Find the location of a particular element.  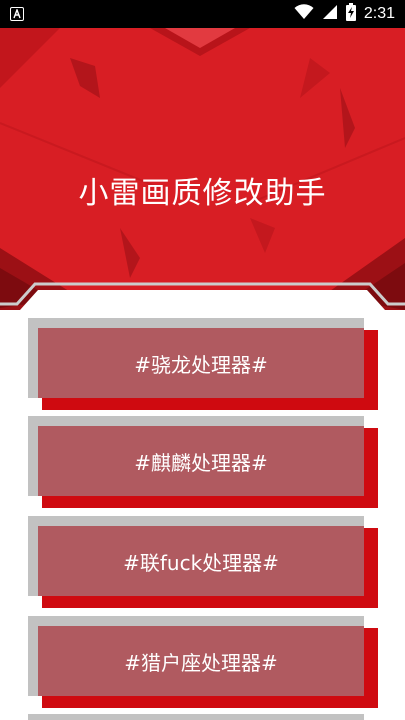

status-time: 2:31 is located at coordinates (379, 13).